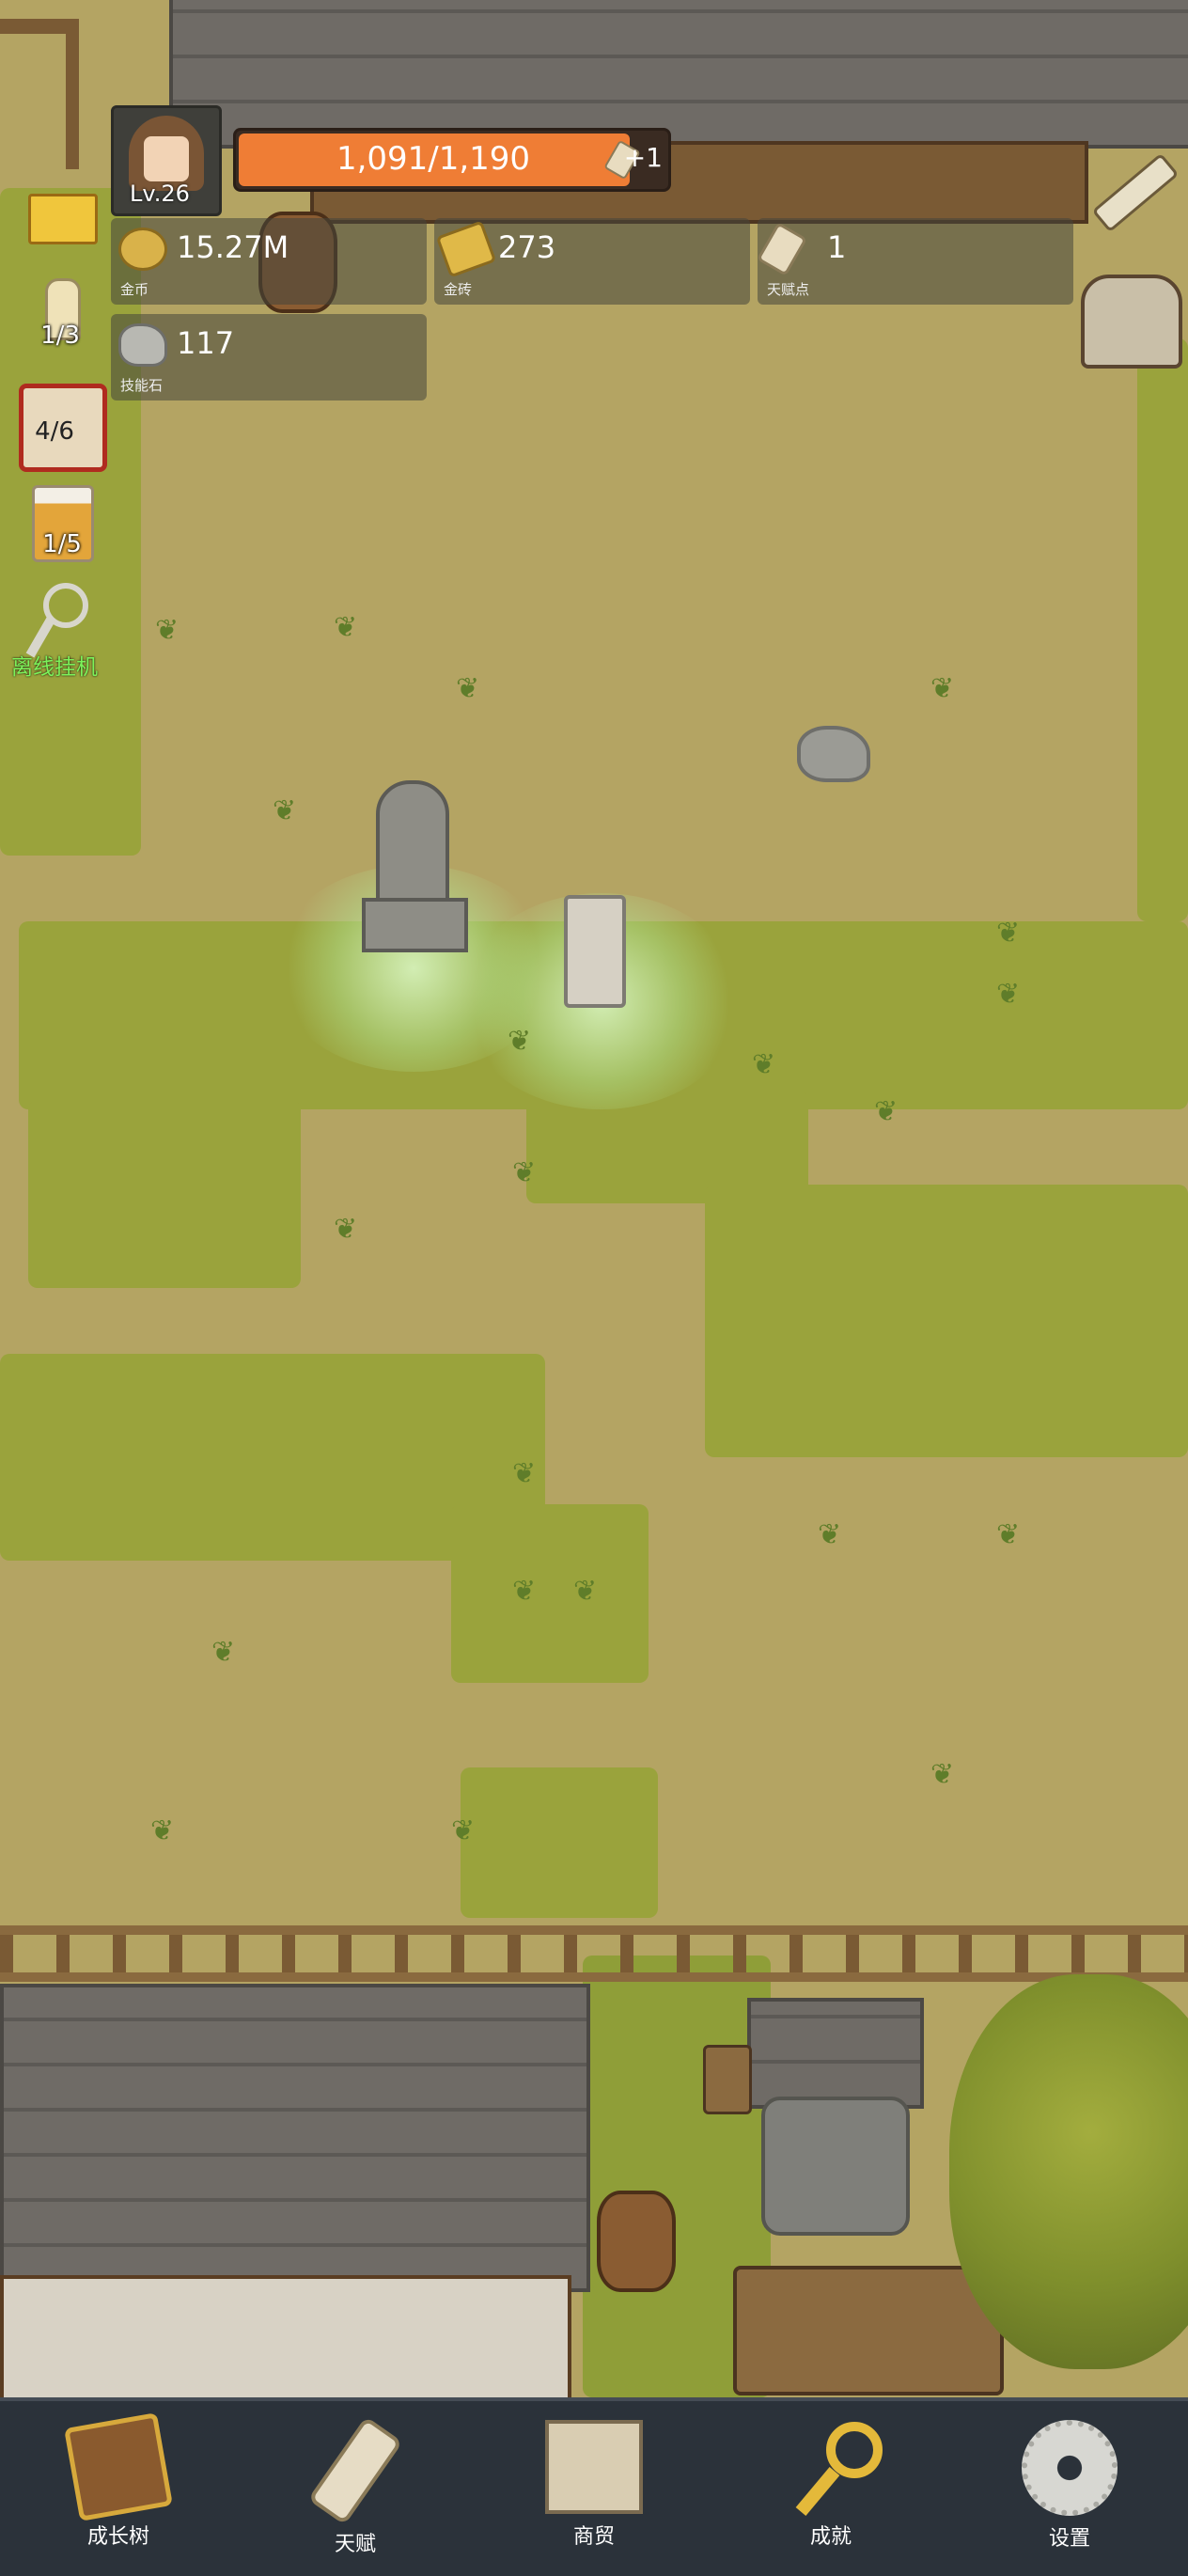 The height and width of the screenshot is (2576, 1188). What do you see at coordinates (869, 2330) in the screenshot?
I see `wooden-cart` at bounding box center [869, 2330].